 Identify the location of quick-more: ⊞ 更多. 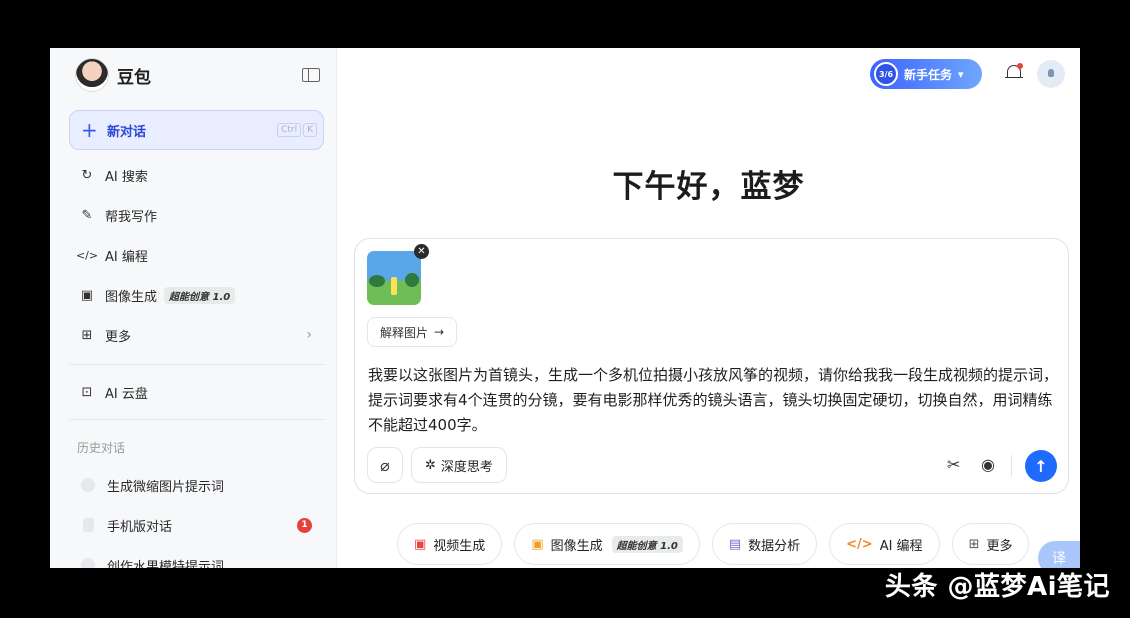
(990, 544).